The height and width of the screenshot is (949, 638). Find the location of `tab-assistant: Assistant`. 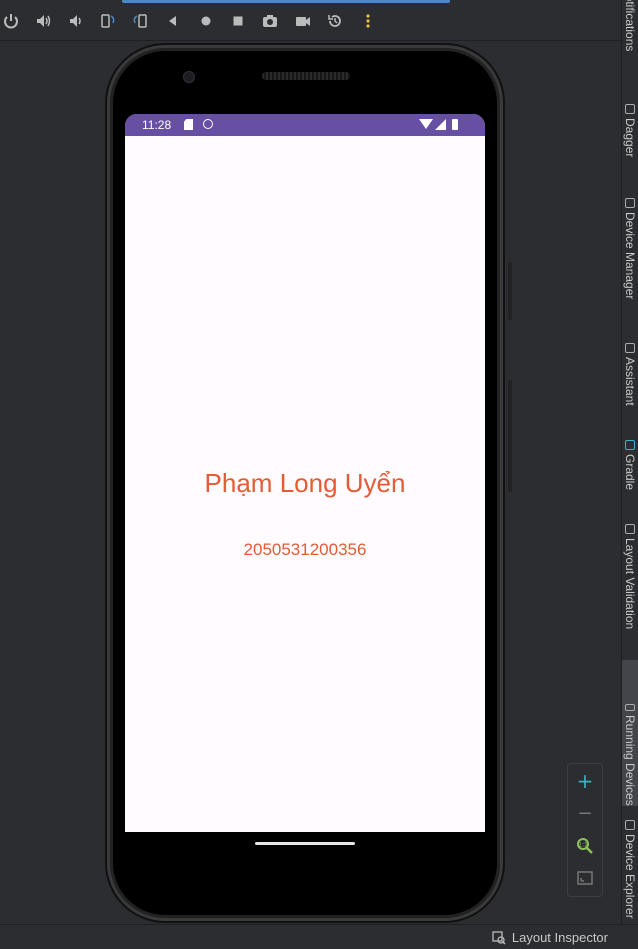

tab-assistant: Assistant is located at coordinates (630, 374).